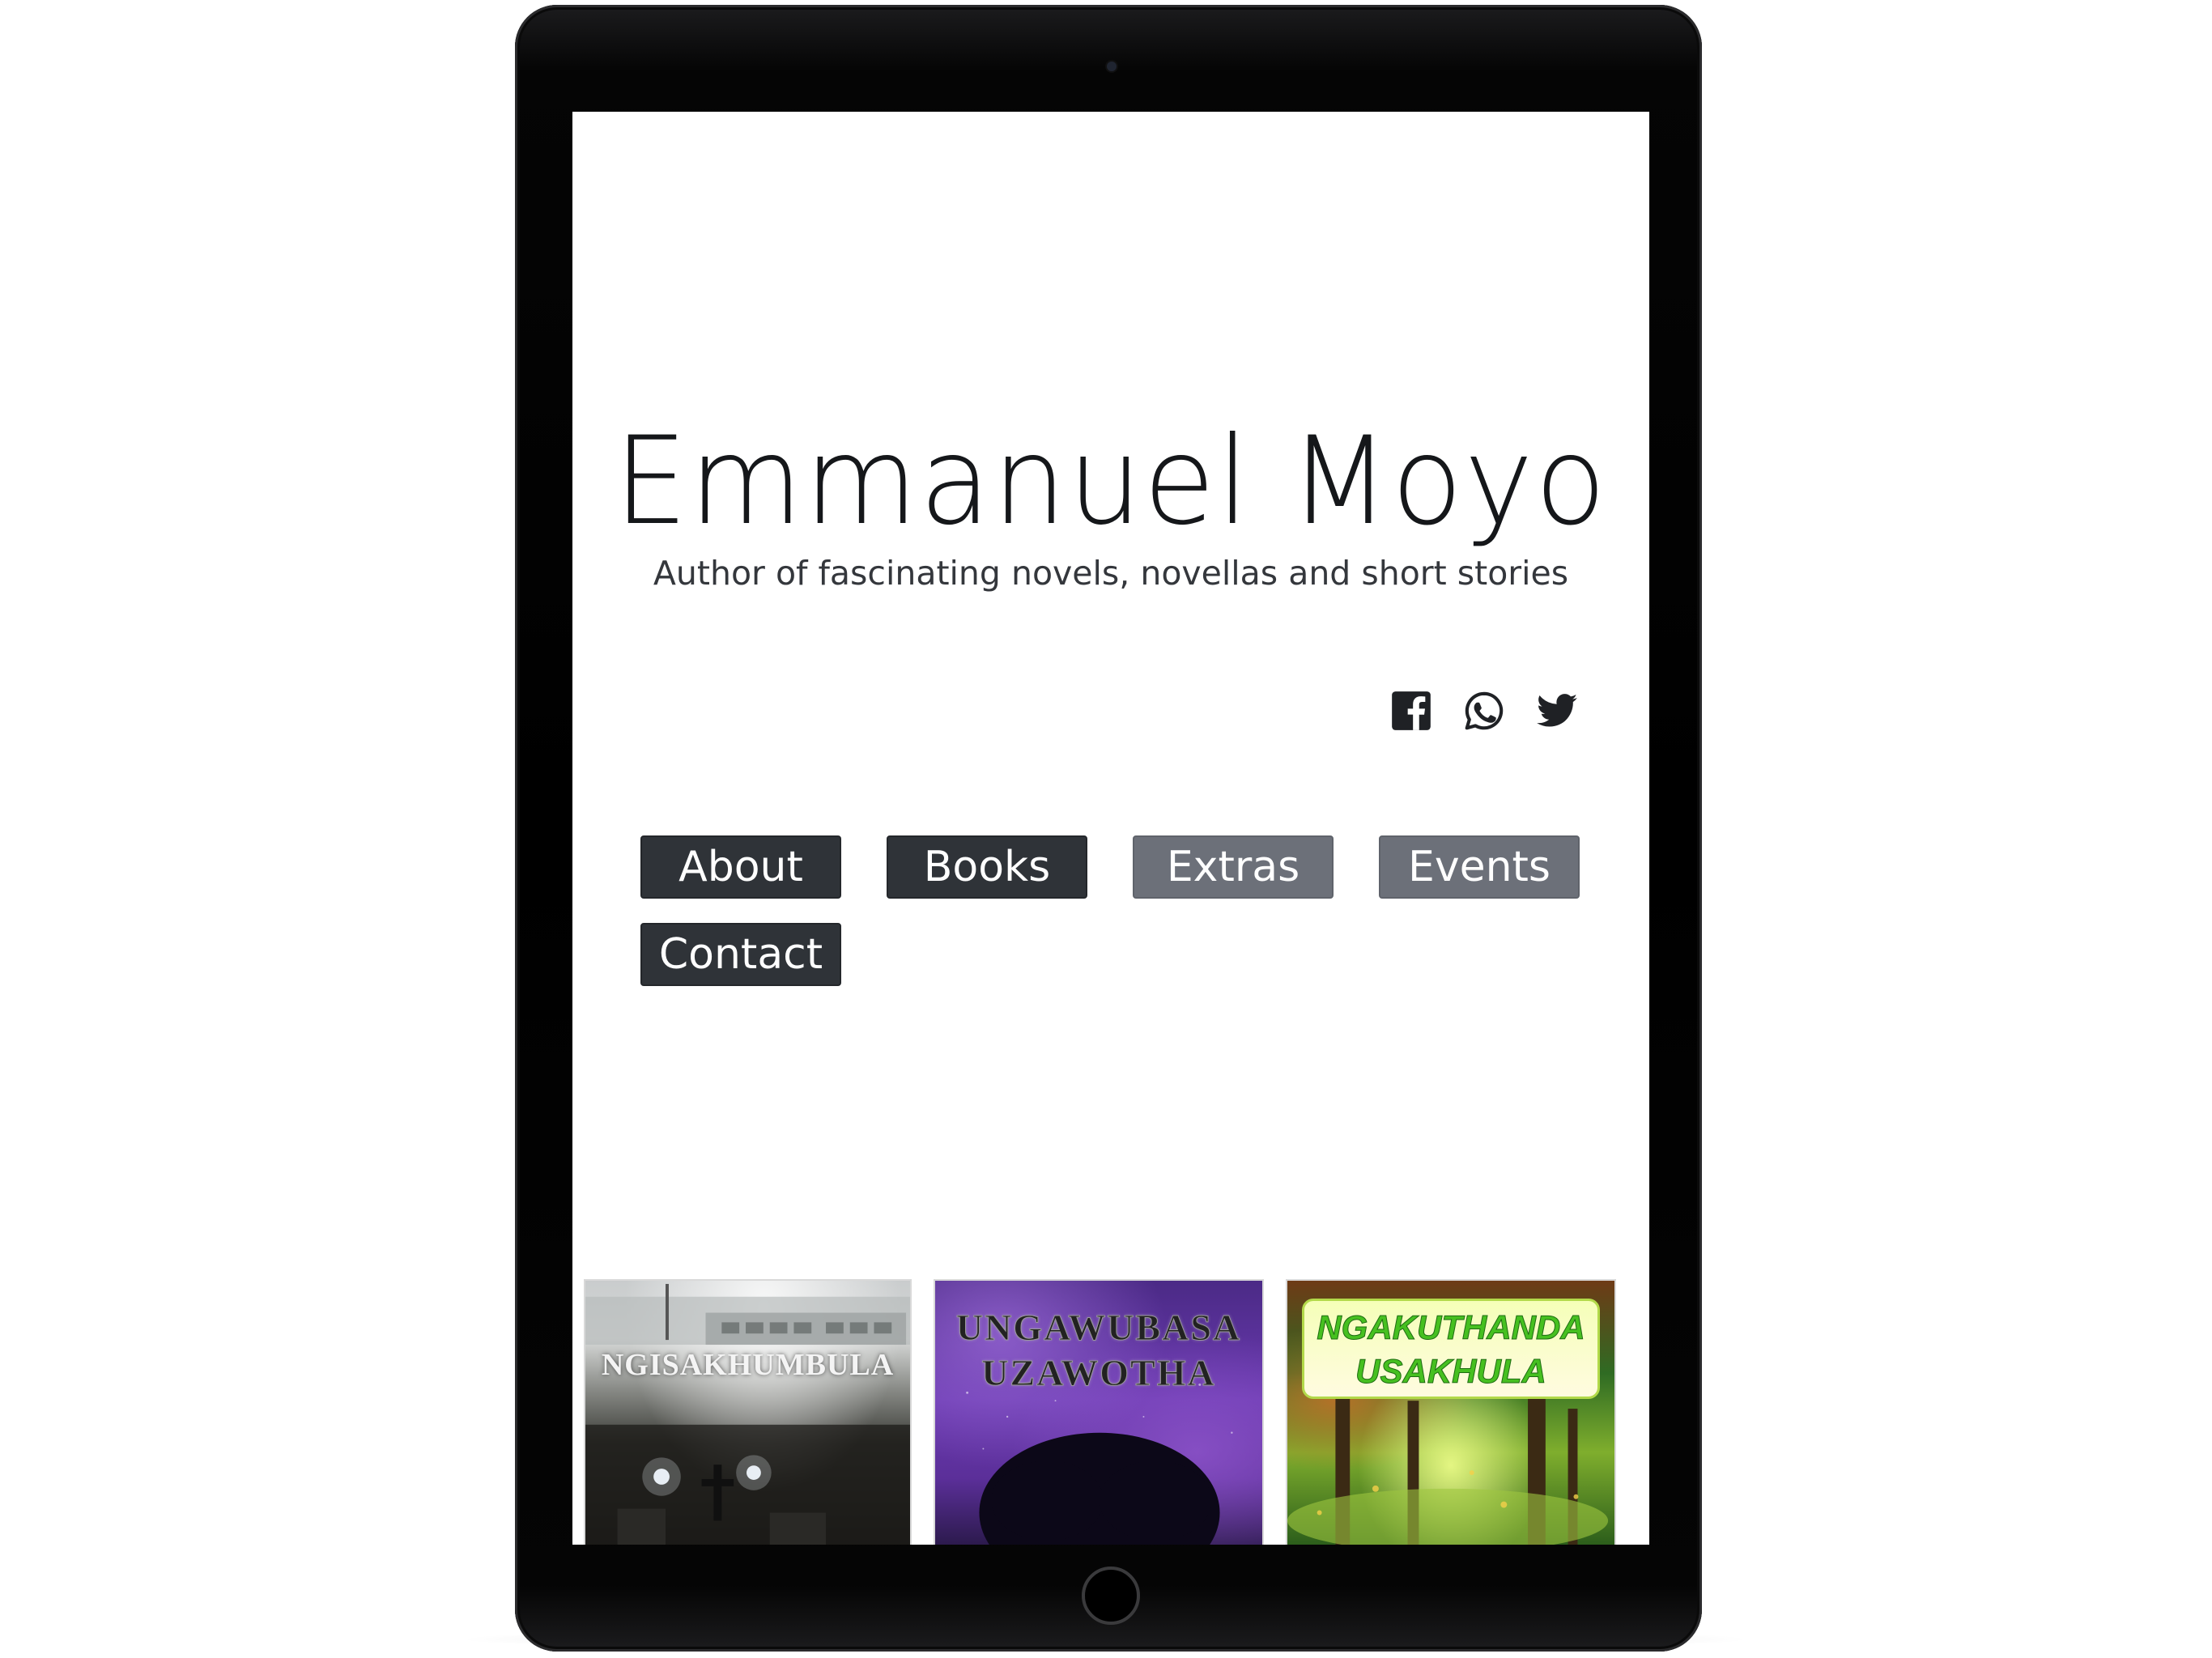 The width and height of the screenshot is (2212, 1658). I want to click on home-button, so click(1111, 1596).